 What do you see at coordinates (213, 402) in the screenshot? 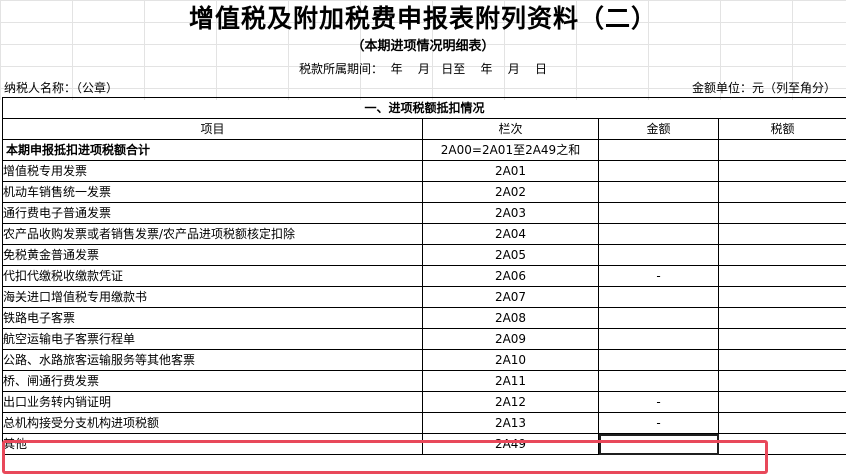
I see `row-item-cell: 出口业务转内销证明` at bounding box center [213, 402].